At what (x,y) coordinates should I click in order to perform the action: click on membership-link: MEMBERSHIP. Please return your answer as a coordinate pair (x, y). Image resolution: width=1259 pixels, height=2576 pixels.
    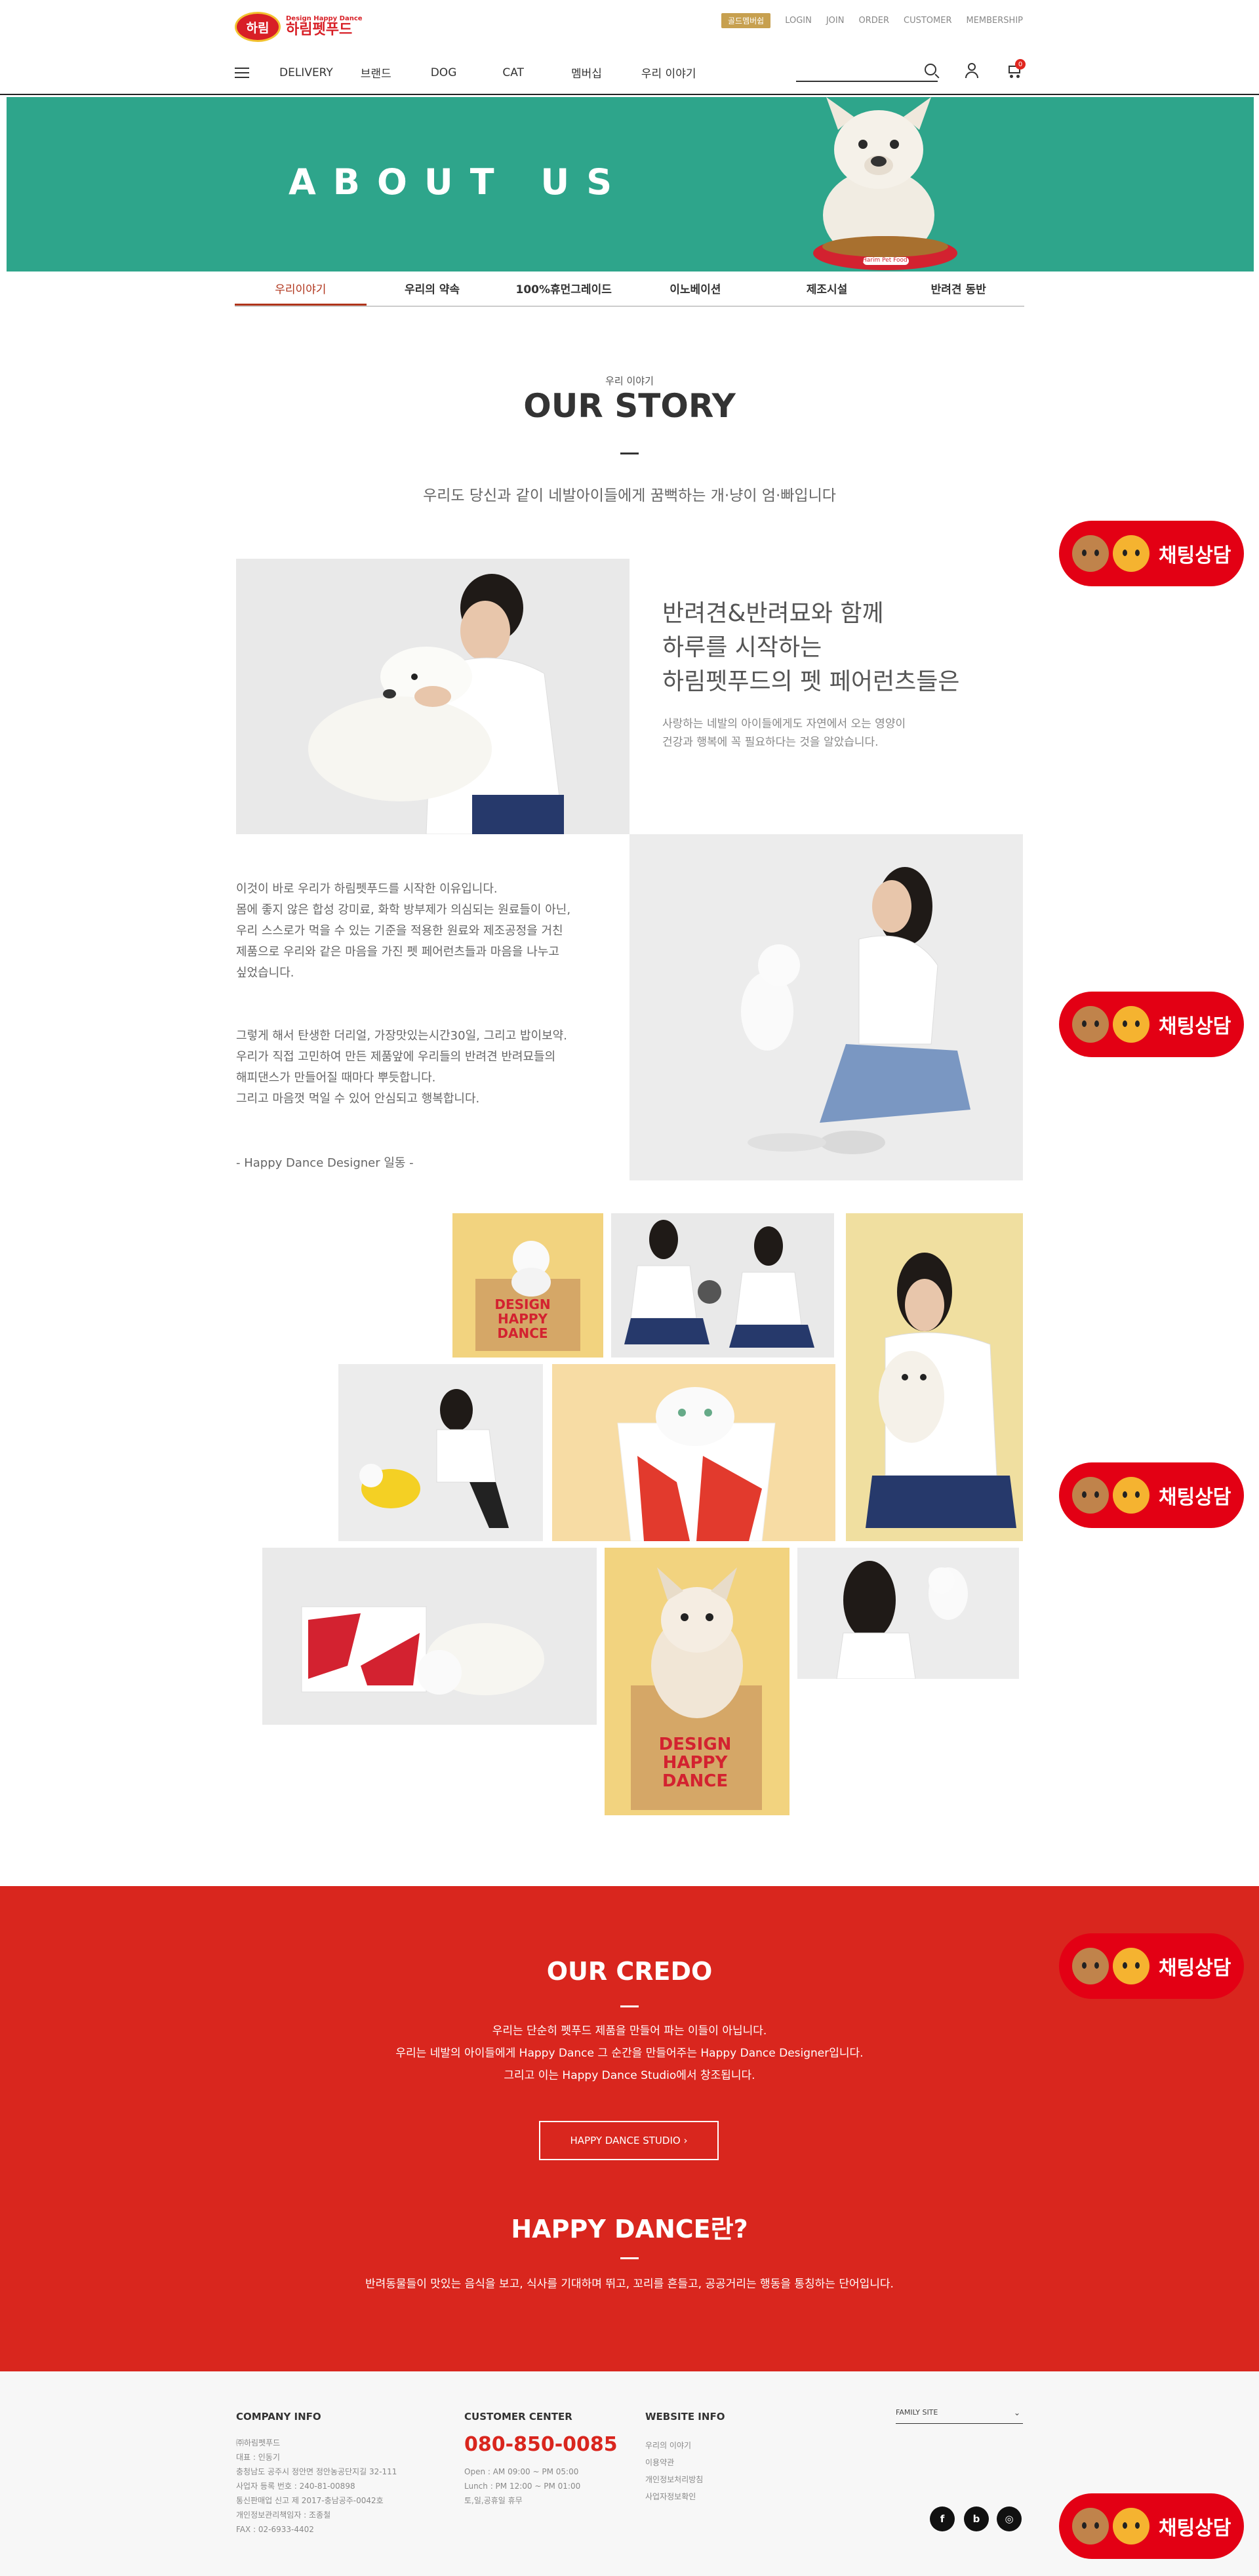
    Looking at the image, I should click on (995, 21).